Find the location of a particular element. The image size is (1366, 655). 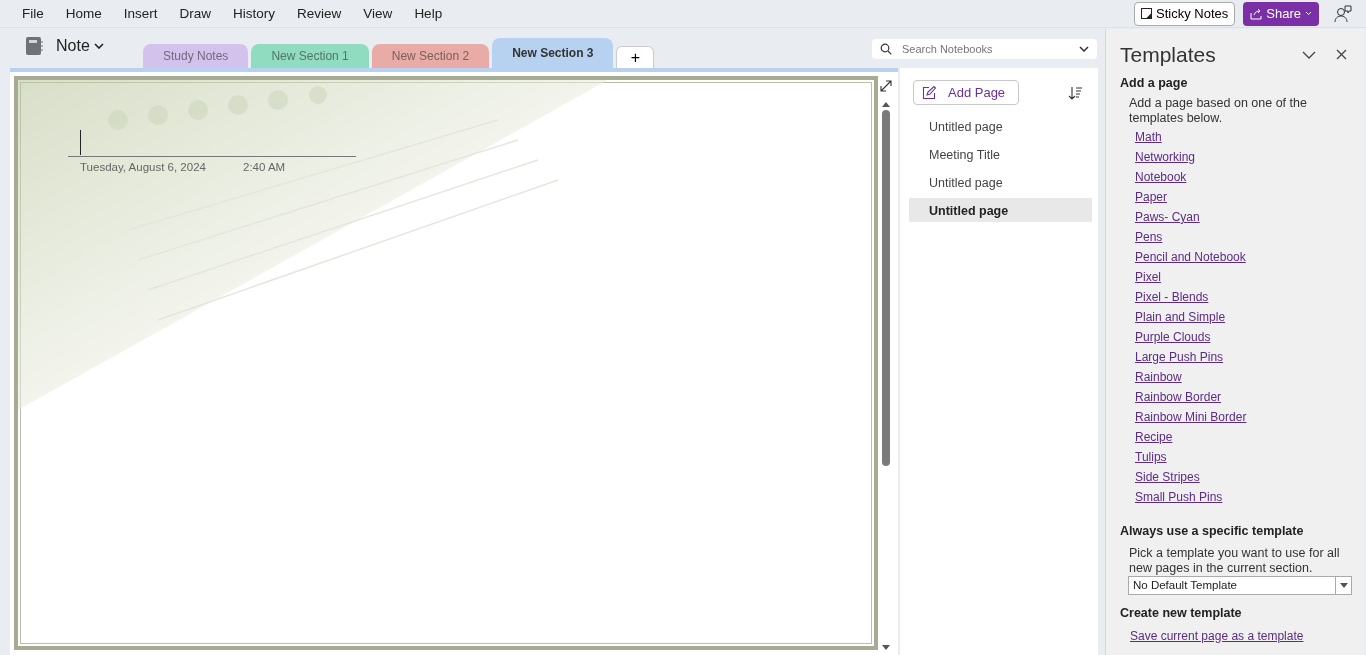

description-text: Pick a template you want to use for all new pages in the current section. is located at coordinates (1234, 560).